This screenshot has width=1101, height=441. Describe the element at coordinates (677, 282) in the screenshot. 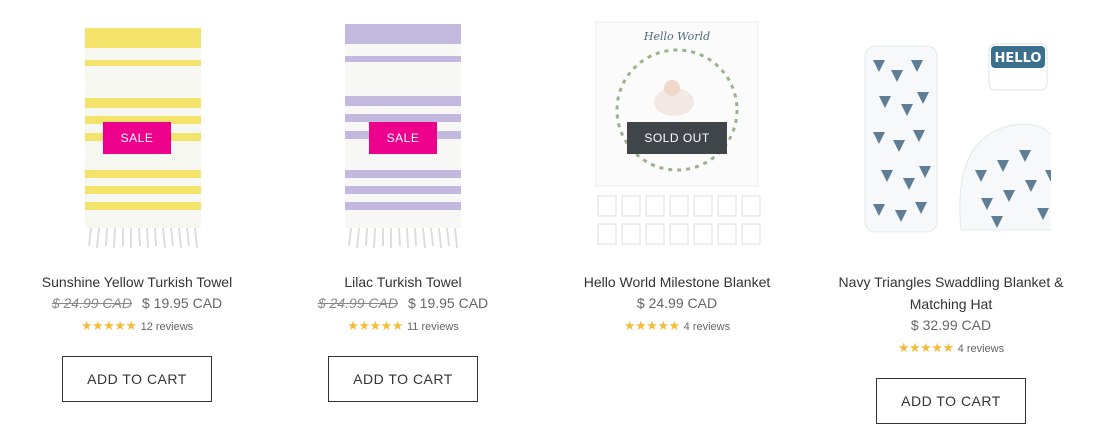

I see `product-title: Hello World Milestone Blanket` at that location.